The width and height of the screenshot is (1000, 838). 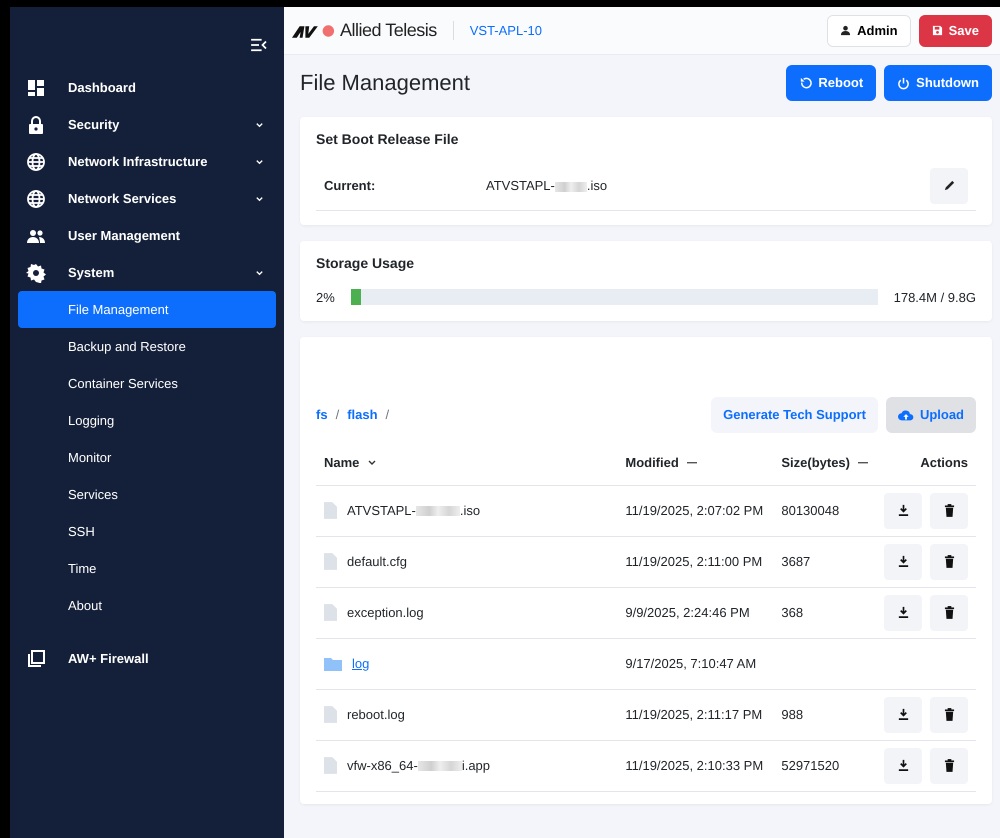 What do you see at coordinates (385, 613) in the screenshot?
I see `file-name: exception.log` at bounding box center [385, 613].